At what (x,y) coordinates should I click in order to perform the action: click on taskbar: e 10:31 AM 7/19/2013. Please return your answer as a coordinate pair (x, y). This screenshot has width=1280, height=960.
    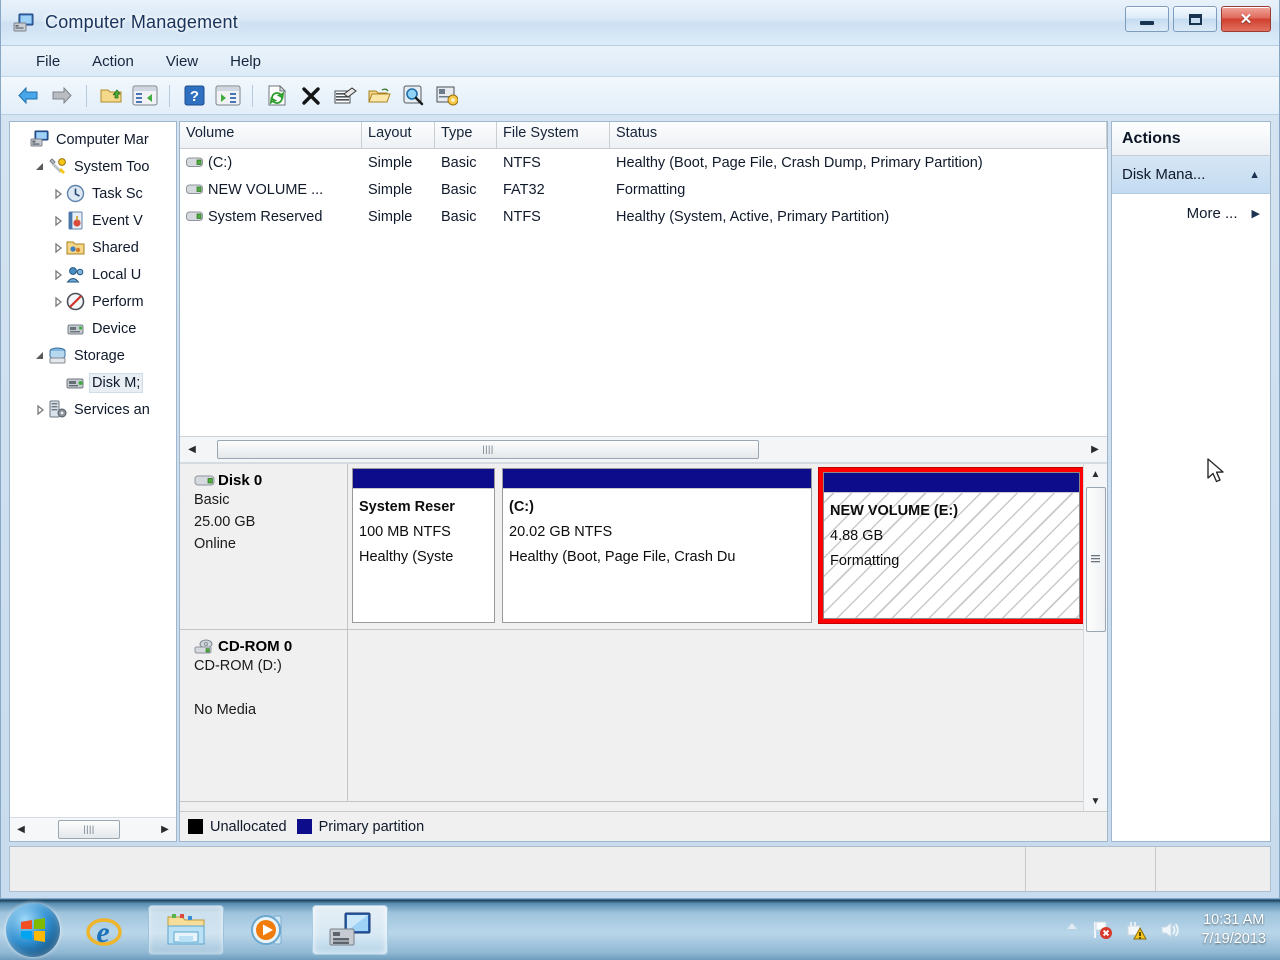
    Looking at the image, I should click on (640, 929).